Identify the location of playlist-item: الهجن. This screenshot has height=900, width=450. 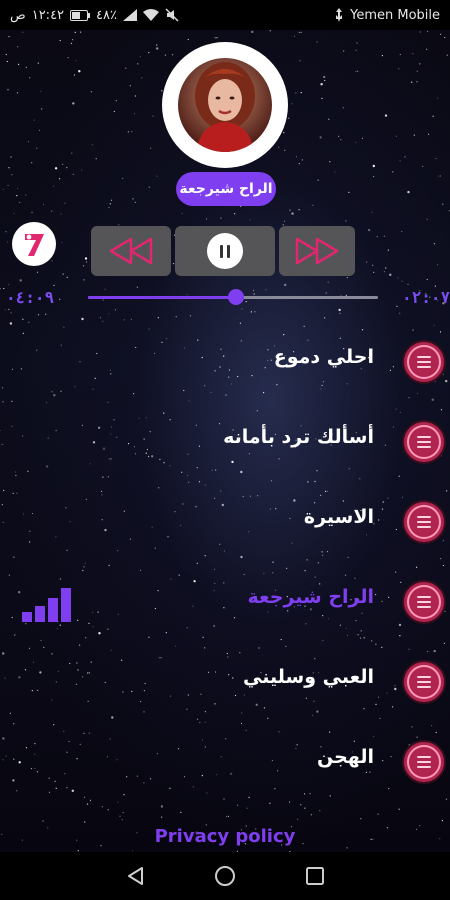
(225, 762).